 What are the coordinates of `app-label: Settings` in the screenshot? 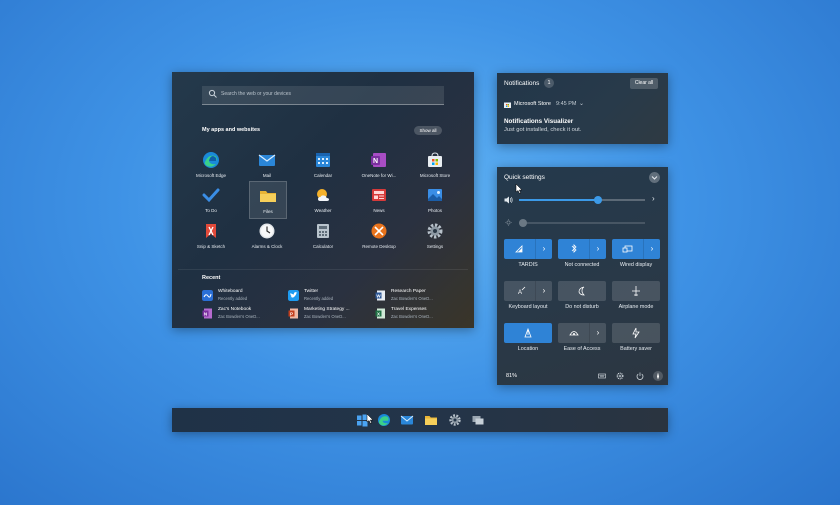 It's located at (435, 246).